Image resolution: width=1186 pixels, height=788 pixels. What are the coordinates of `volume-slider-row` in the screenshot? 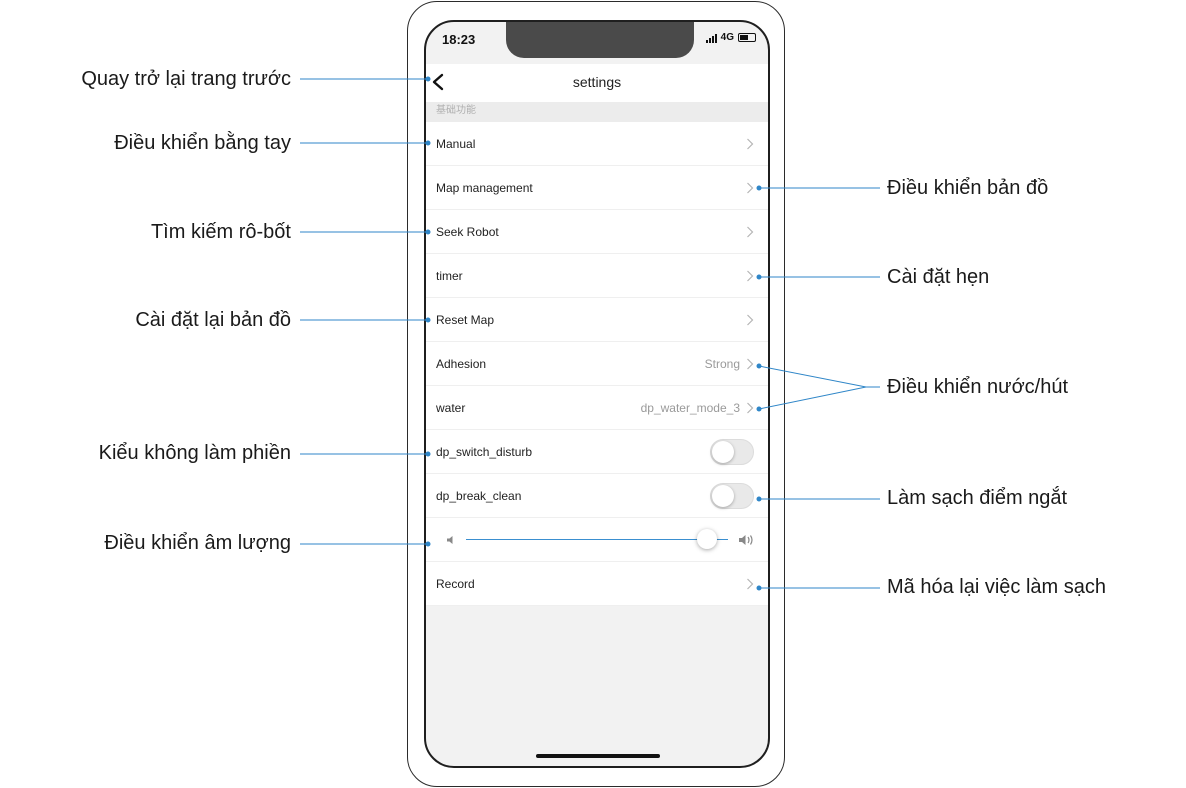 It's located at (597, 540).